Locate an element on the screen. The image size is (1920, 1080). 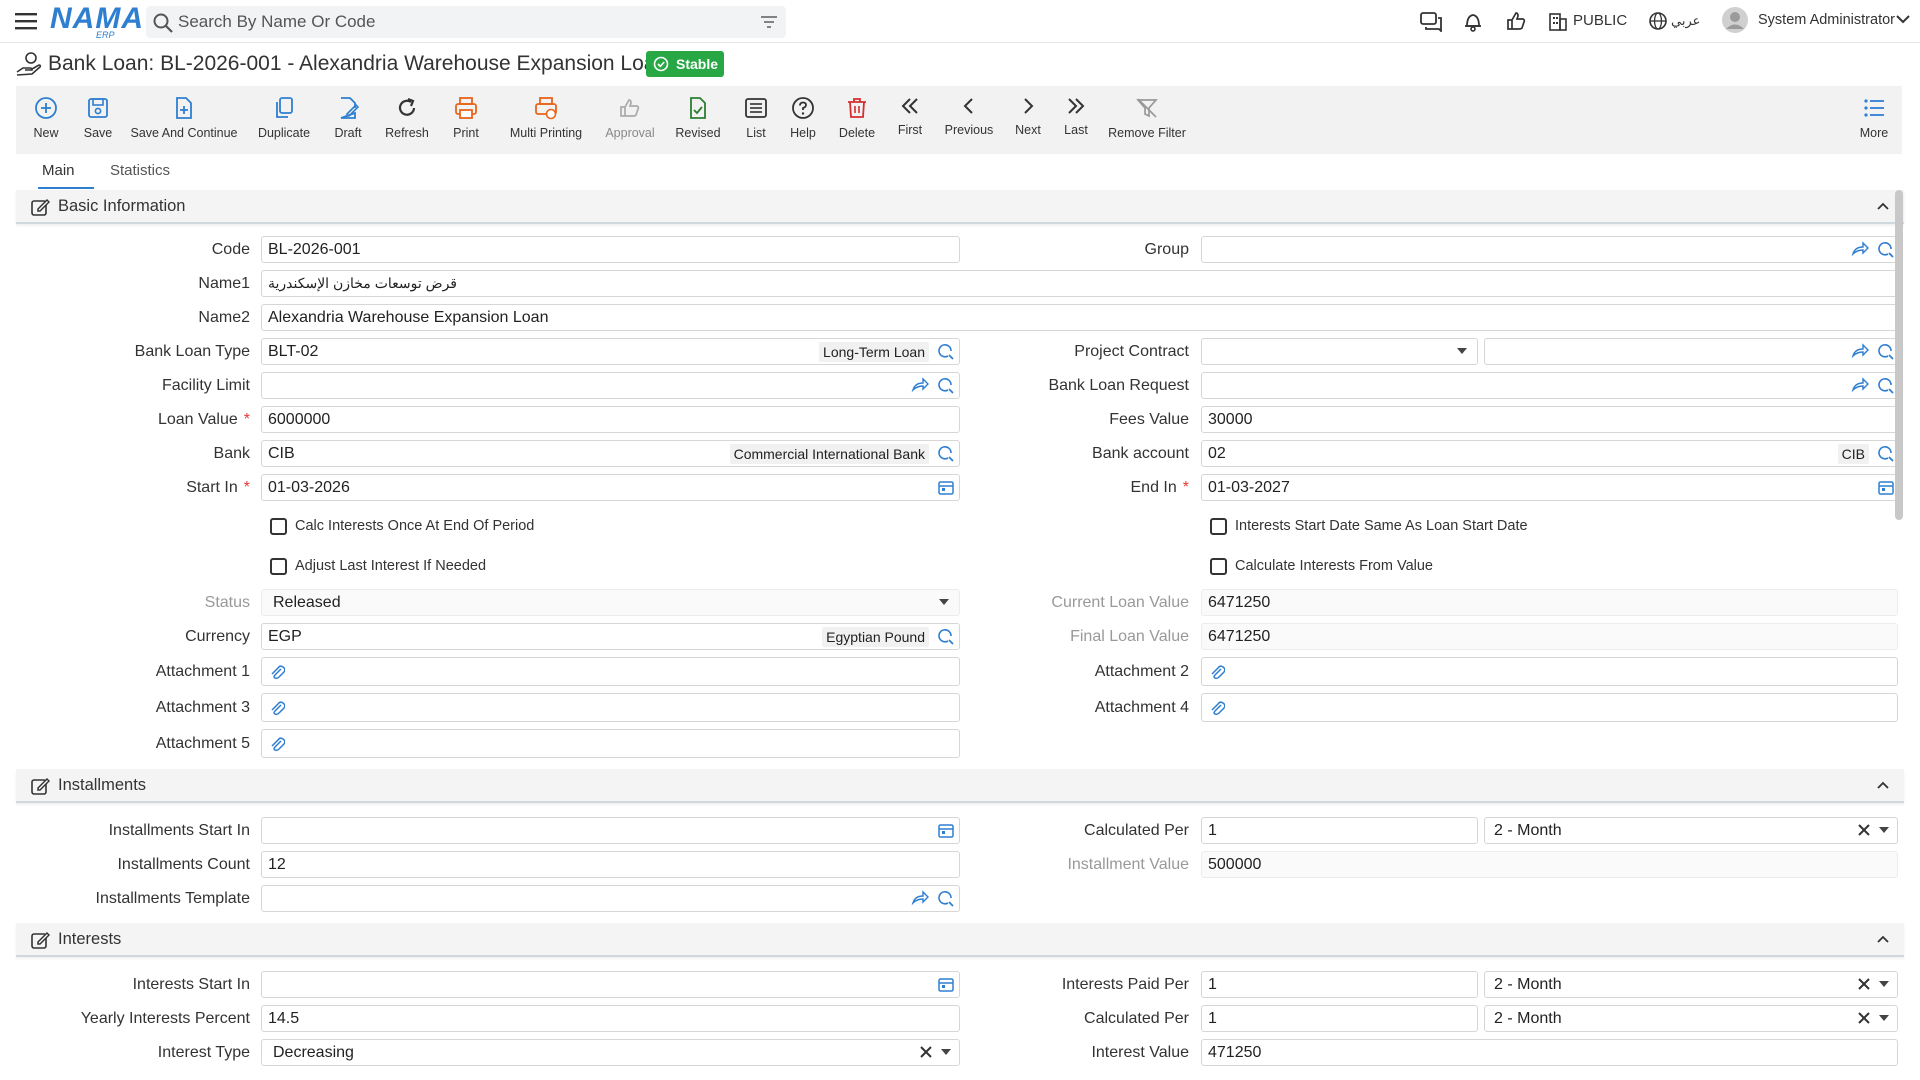
installments-count-field: 12 is located at coordinates (610, 864).